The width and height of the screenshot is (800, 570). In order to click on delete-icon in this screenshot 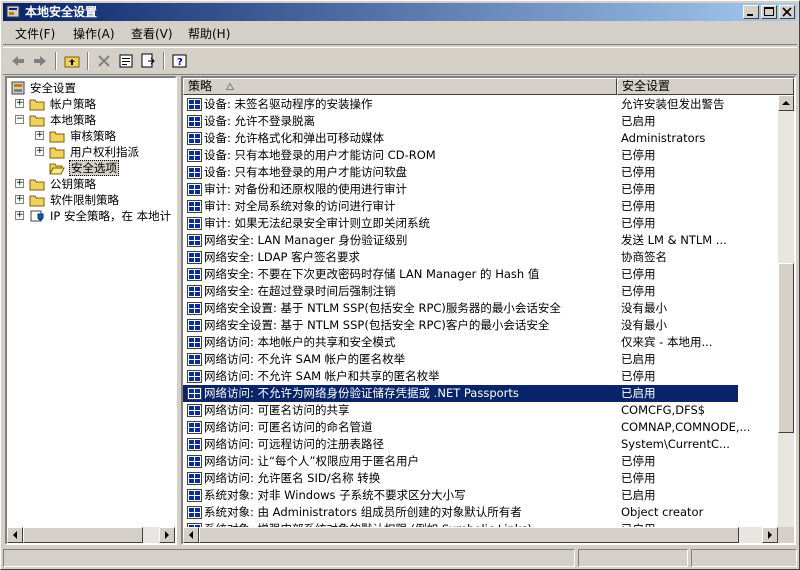, I will do `click(104, 61)`.